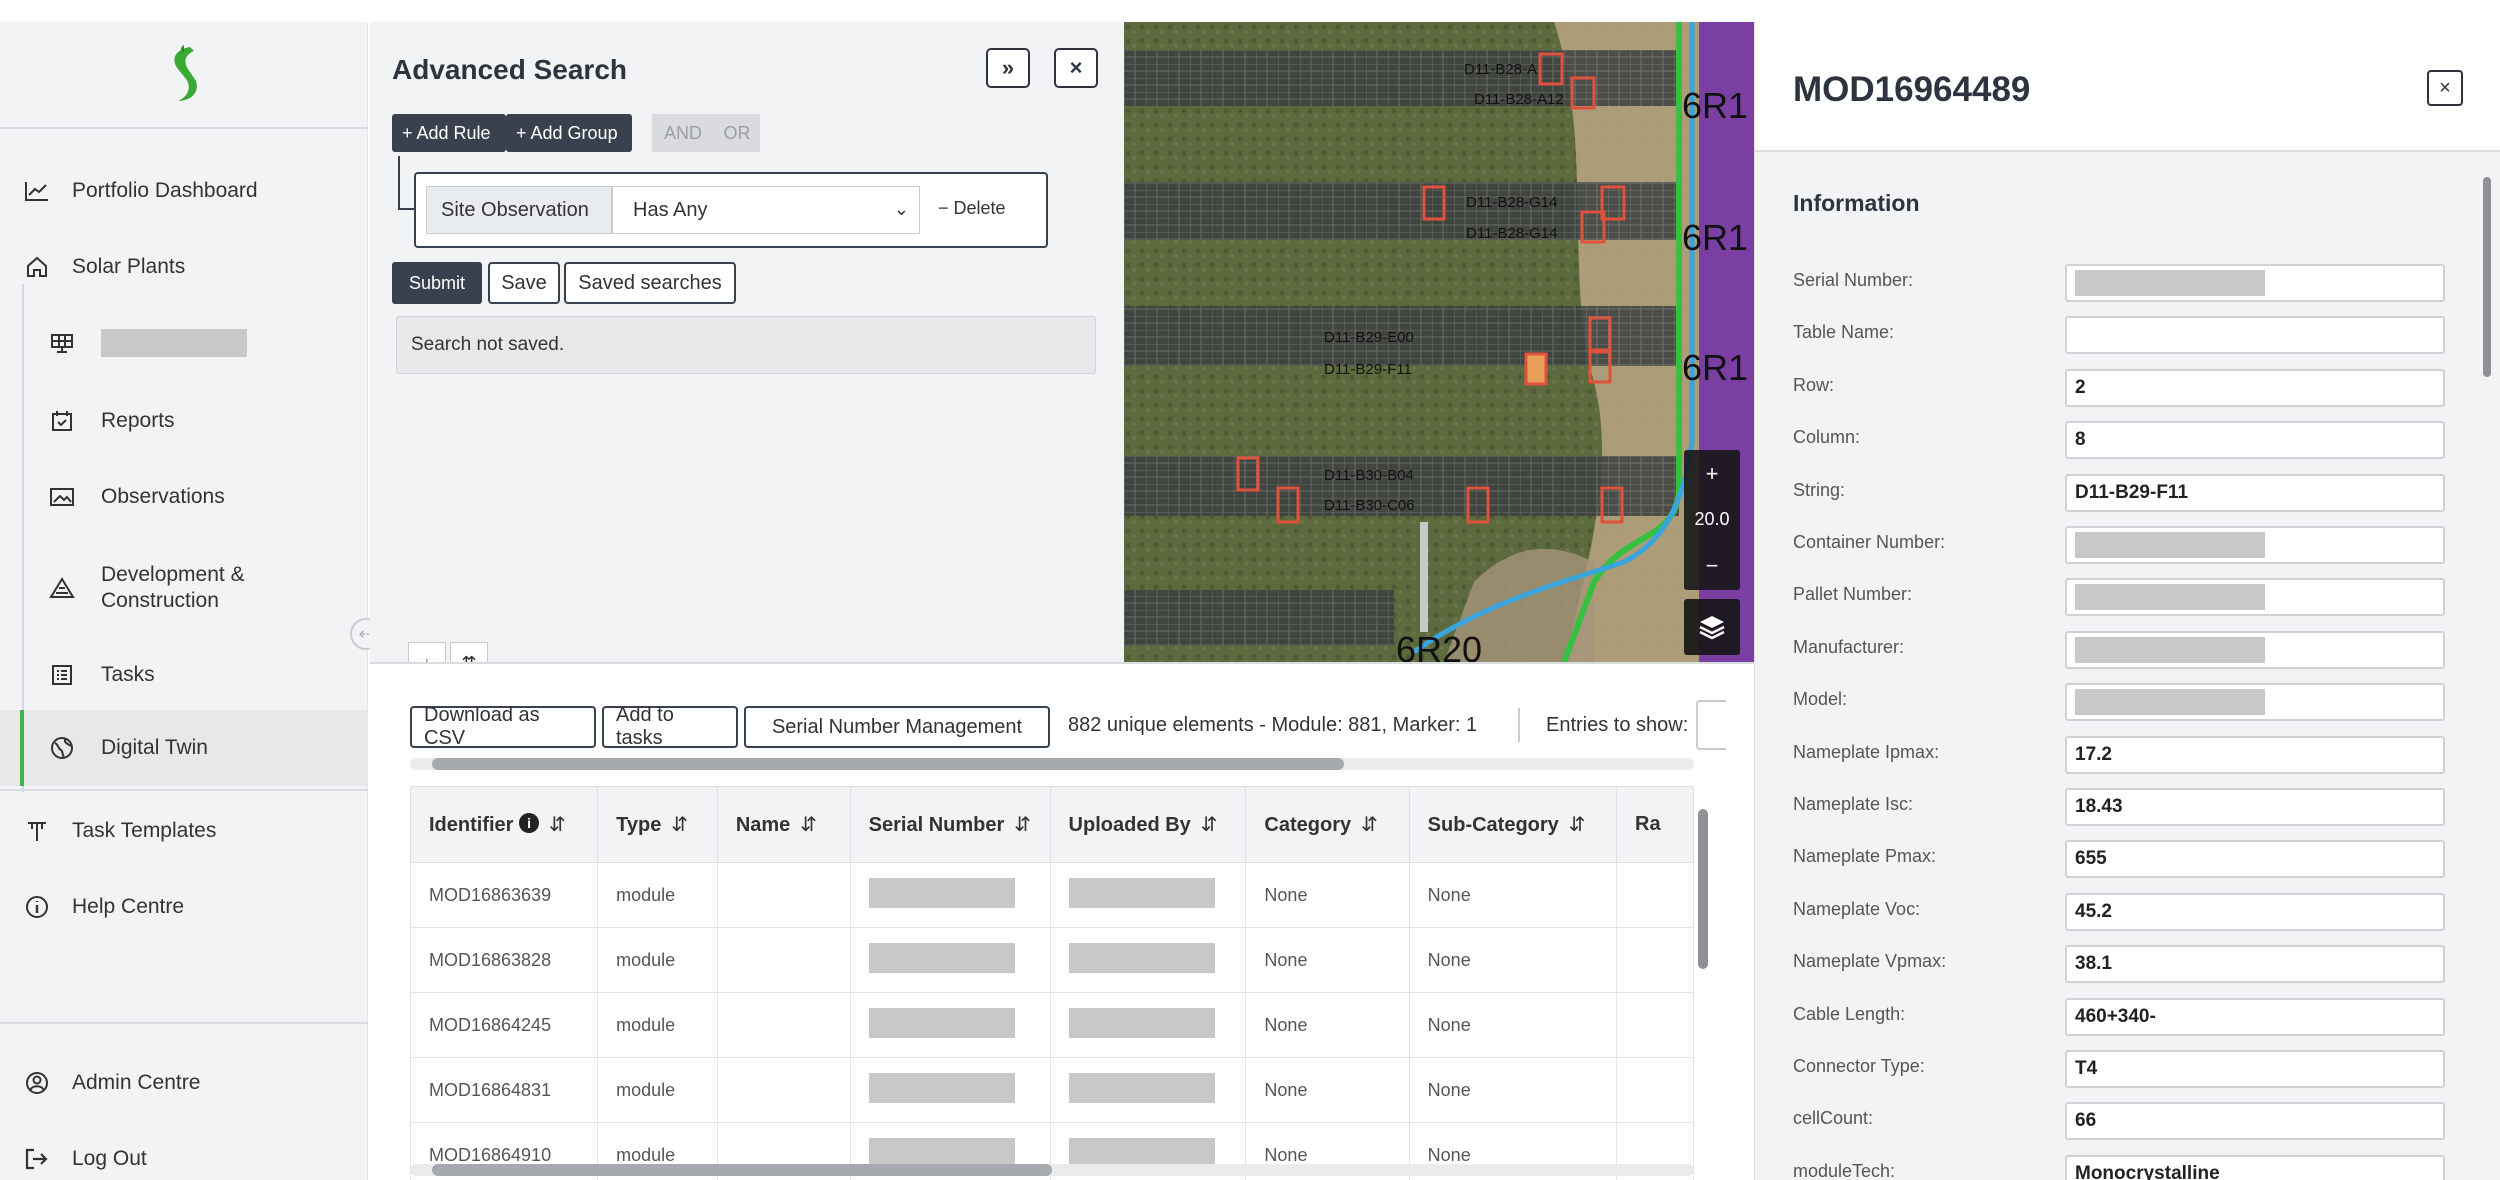  What do you see at coordinates (1655, 824) in the screenshot?
I see `column-header-rating: Ra` at bounding box center [1655, 824].